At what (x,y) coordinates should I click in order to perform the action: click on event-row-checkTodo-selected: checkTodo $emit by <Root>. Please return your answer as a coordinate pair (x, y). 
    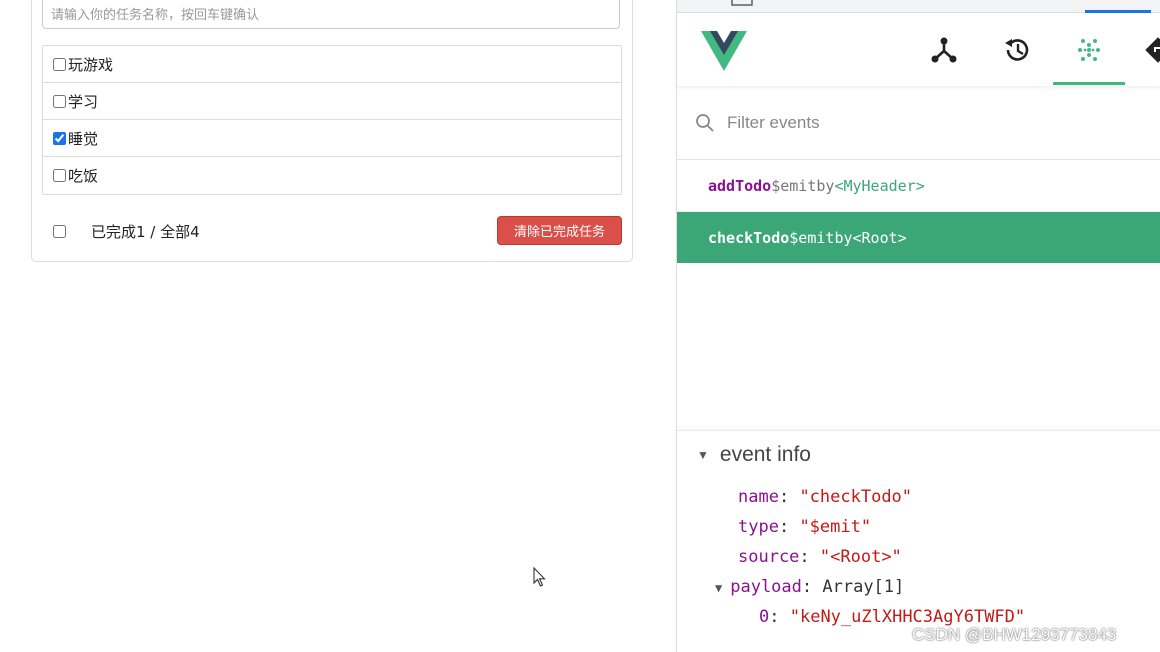
    Looking at the image, I should click on (918, 237).